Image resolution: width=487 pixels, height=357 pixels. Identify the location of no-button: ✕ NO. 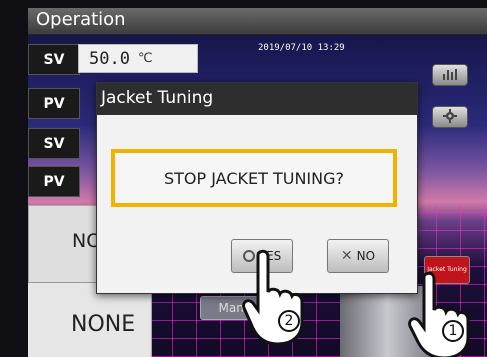
(358, 256).